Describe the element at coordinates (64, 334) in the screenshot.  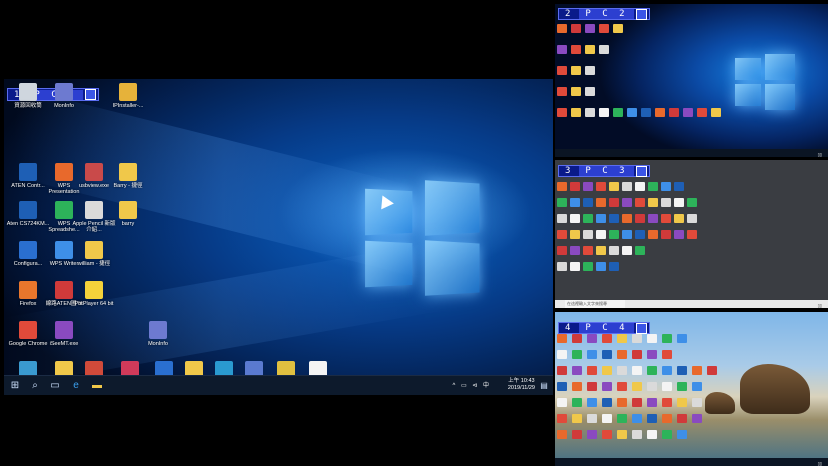
I see `desktop-icon: iSeeMT.exe` at that location.